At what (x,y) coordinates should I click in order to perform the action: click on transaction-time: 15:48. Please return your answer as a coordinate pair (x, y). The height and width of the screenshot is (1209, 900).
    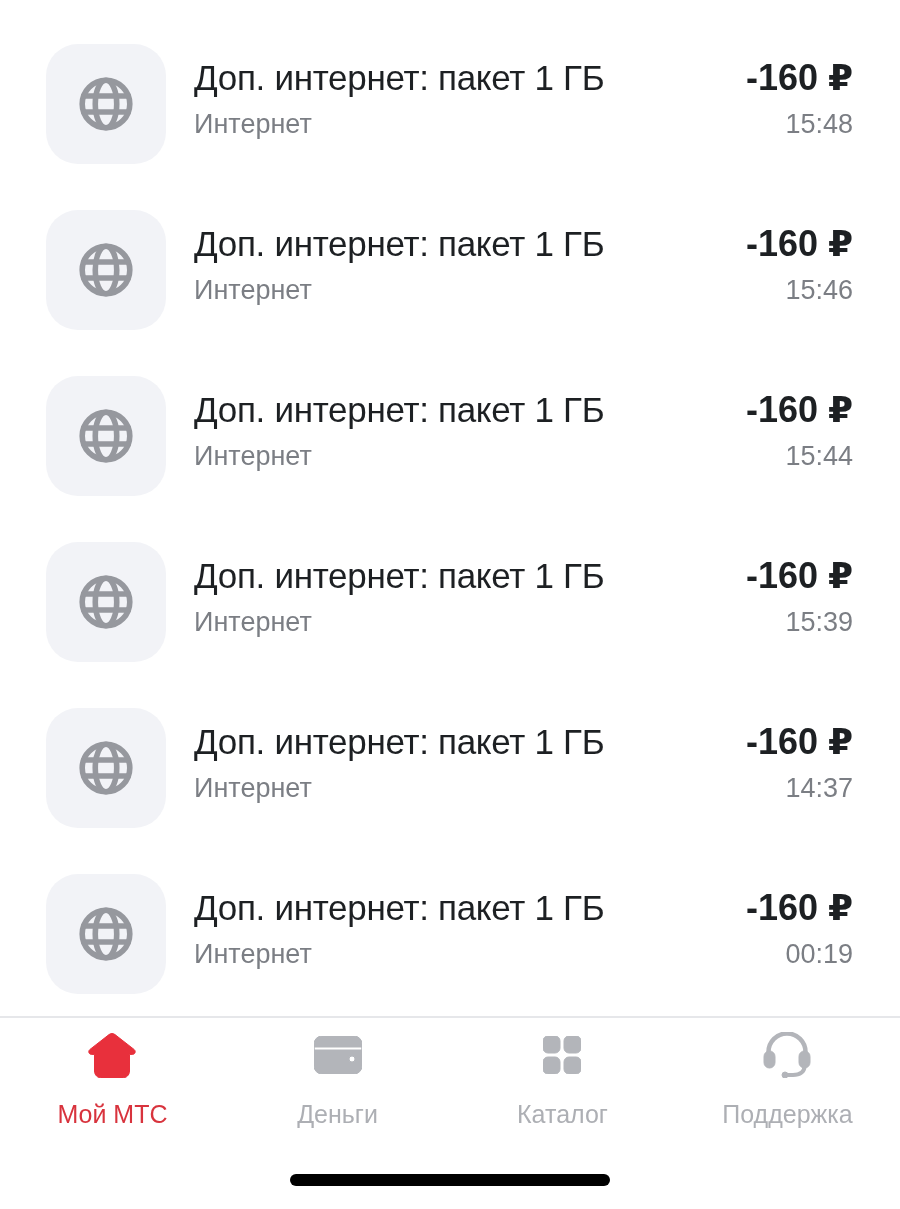
    Looking at the image, I should click on (819, 124).